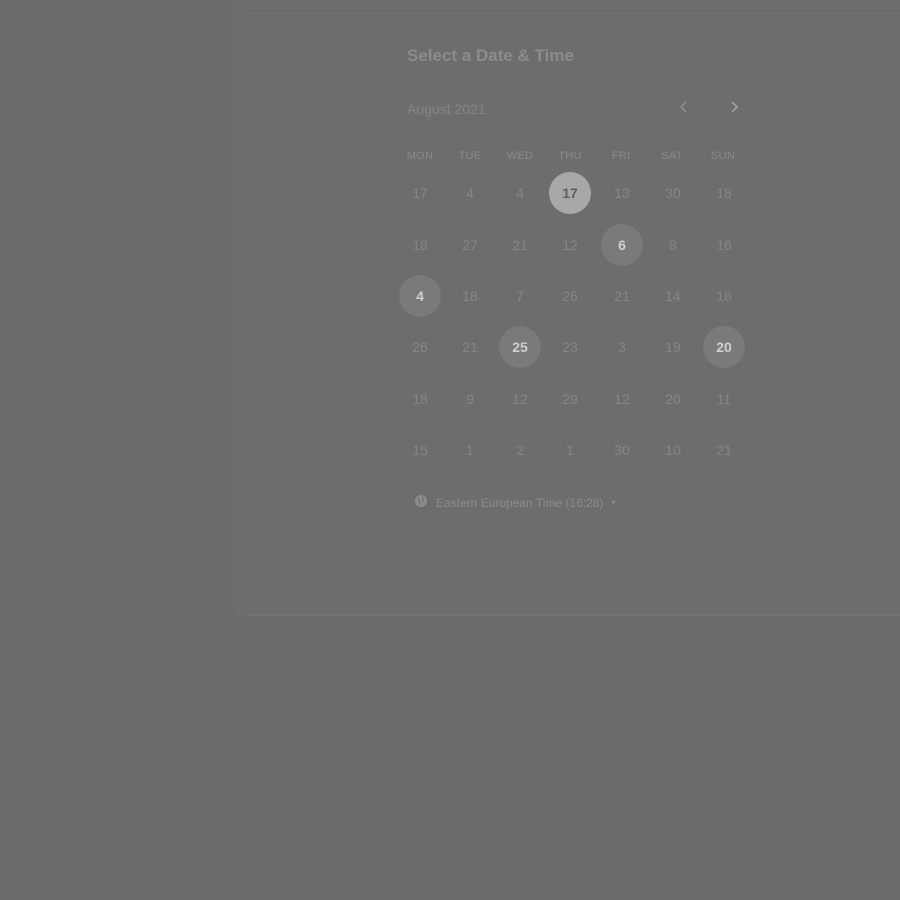  Describe the element at coordinates (673, 347) in the screenshot. I see `calendar-day: 19` at that location.